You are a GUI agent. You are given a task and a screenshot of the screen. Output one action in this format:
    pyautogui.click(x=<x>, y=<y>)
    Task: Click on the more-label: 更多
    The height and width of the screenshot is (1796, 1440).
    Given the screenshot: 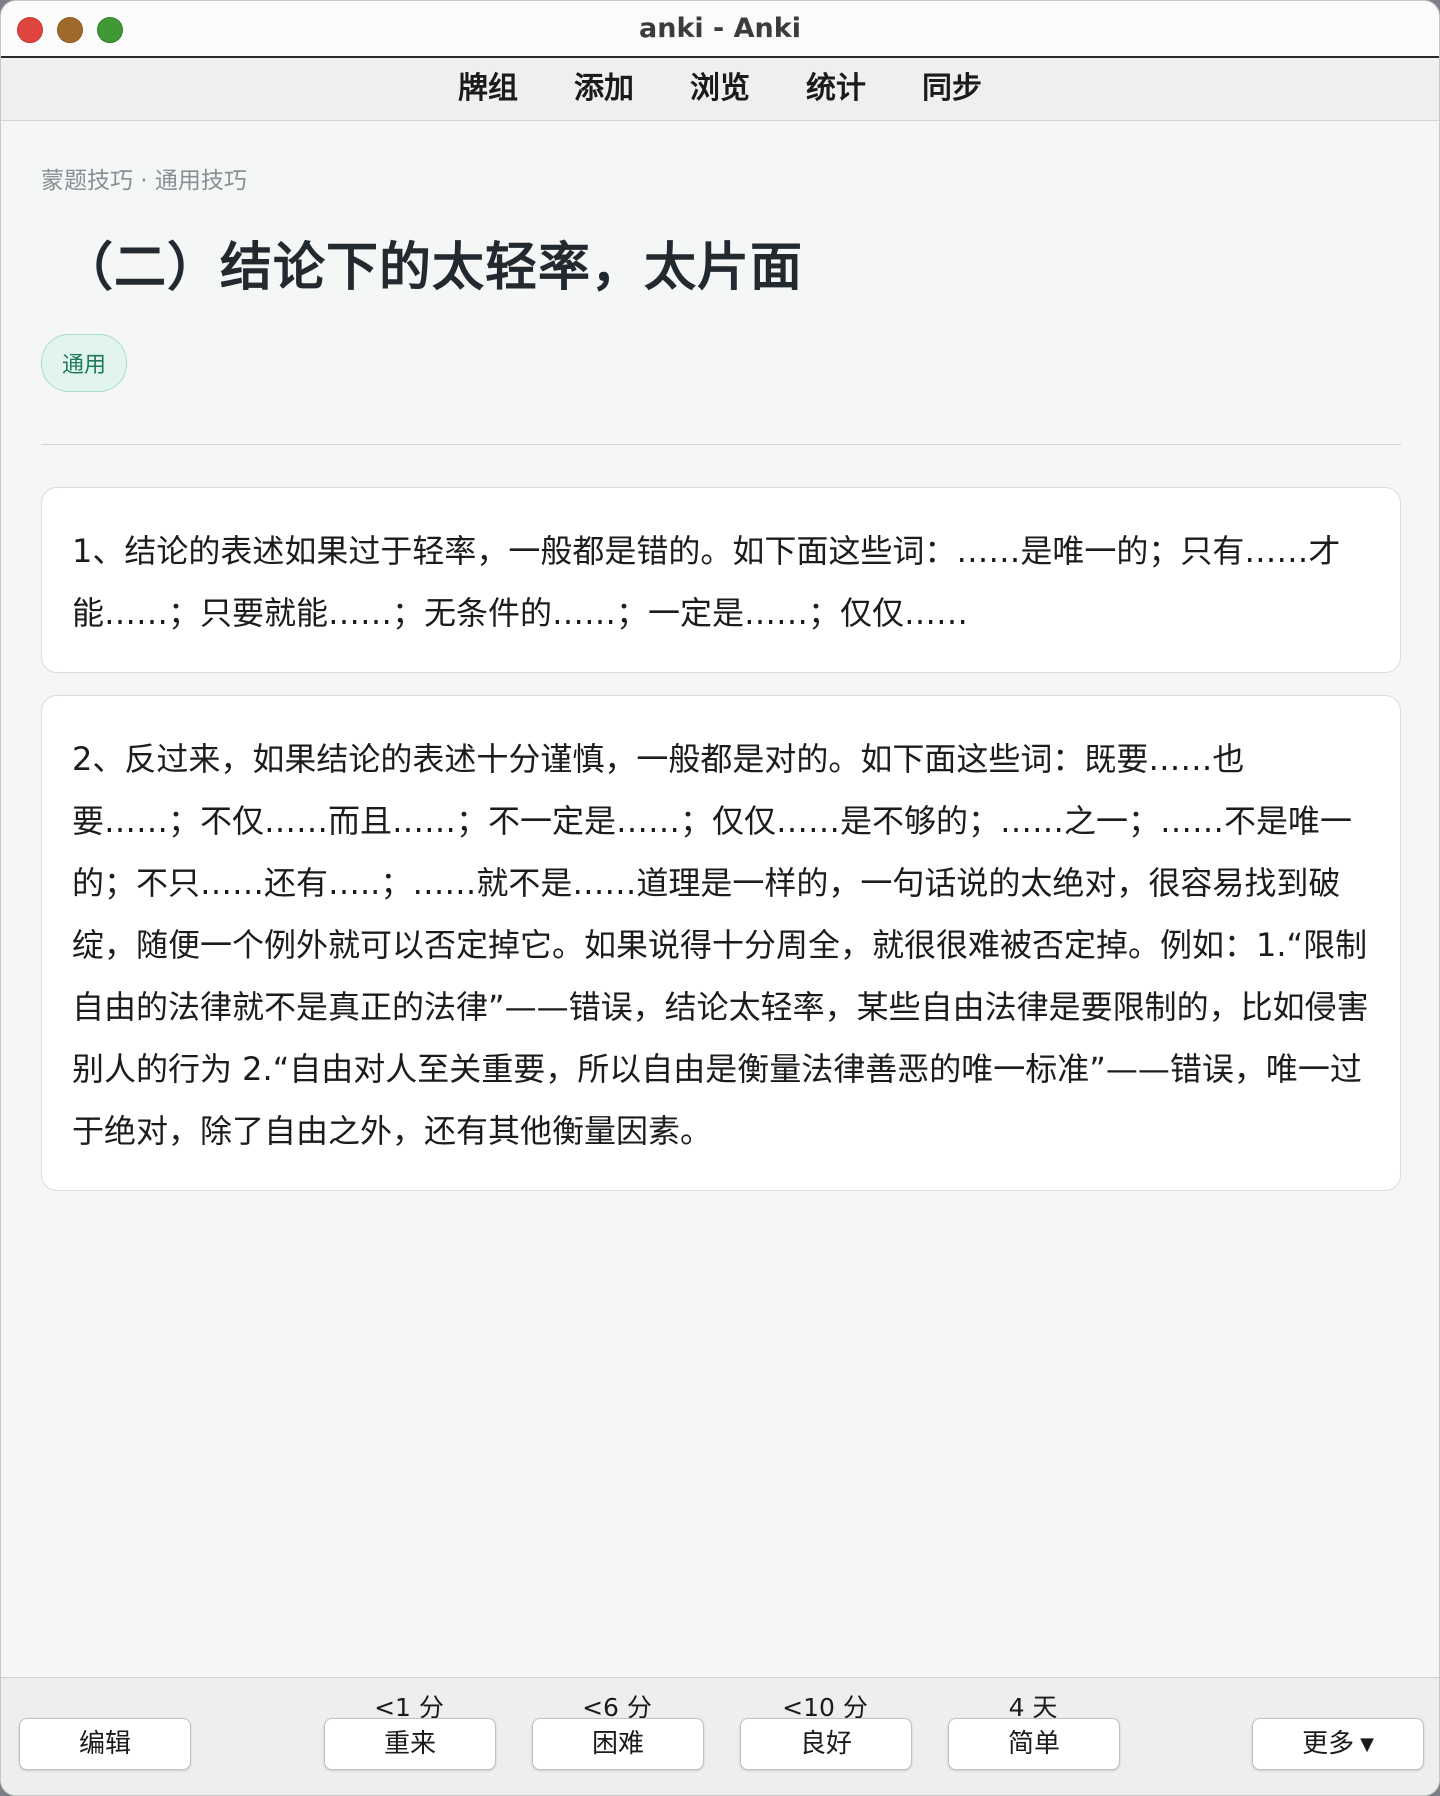 What is the action you would take?
    pyautogui.click(x=1328, y=1744)
    